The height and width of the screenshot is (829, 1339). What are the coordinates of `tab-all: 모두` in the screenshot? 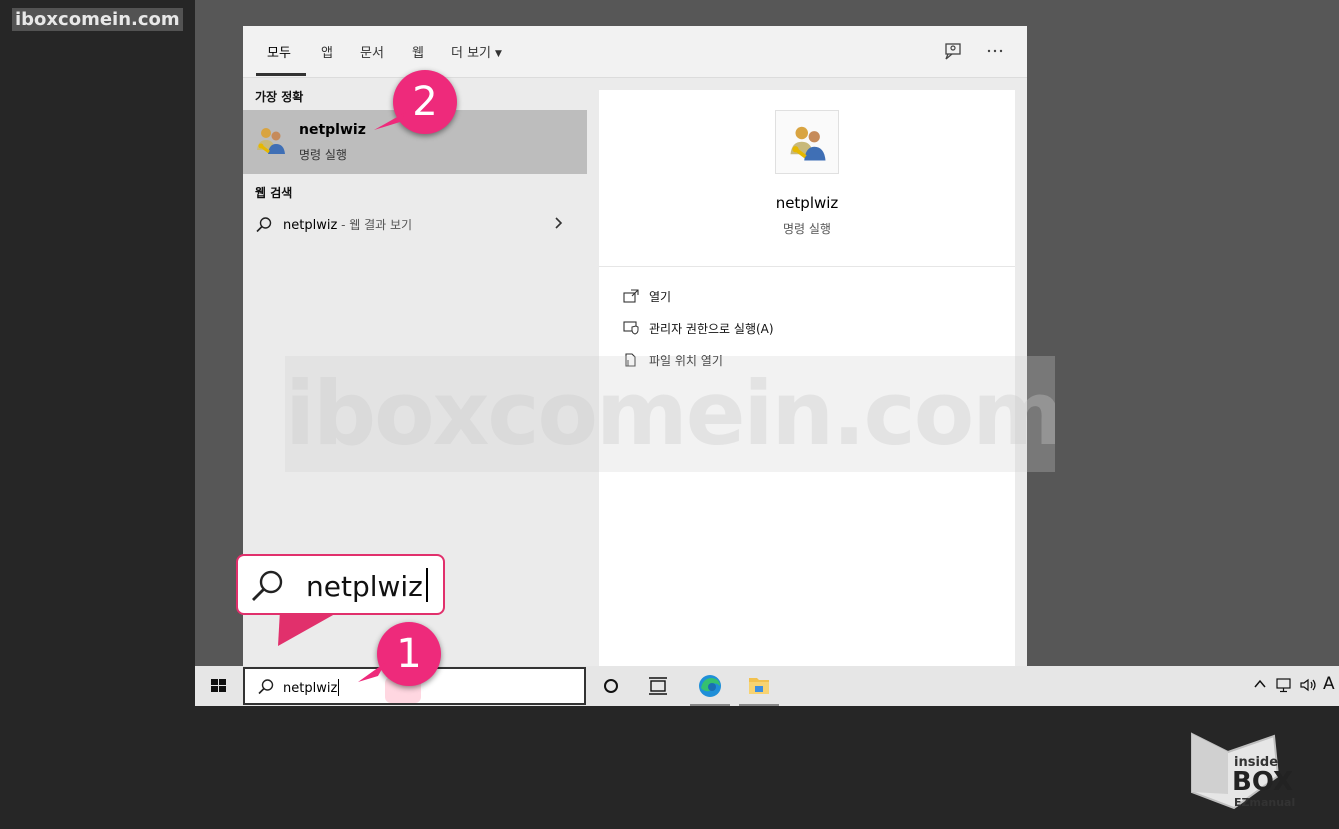 It's located at (279, 51).